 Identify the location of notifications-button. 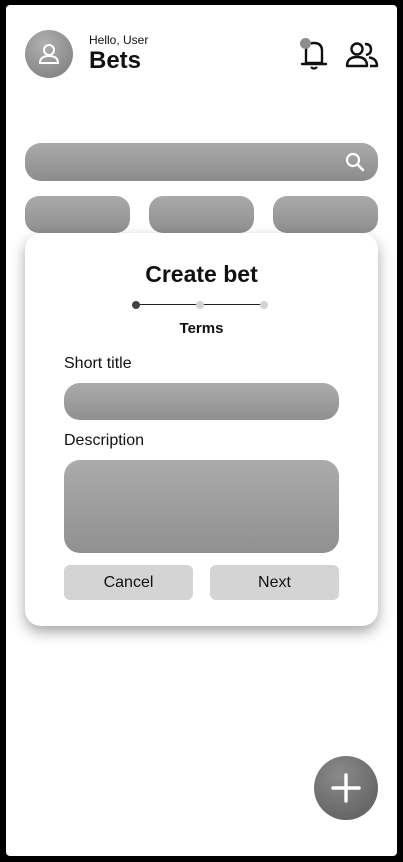
(313, 55).